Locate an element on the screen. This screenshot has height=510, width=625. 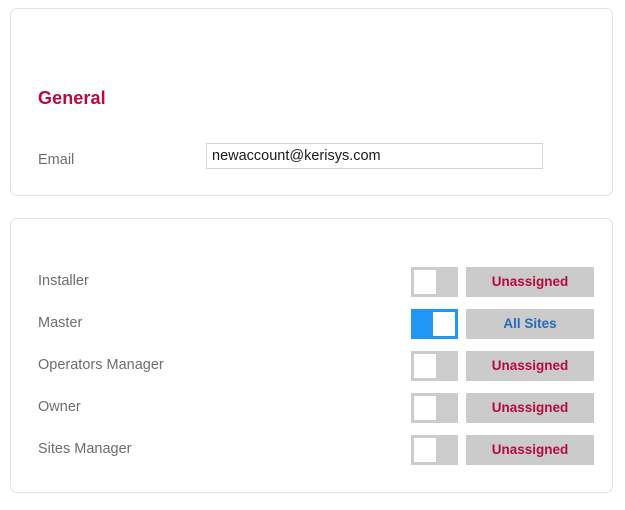
role-row: Sites Manager Unassigned is located at coordinates (311, 450).